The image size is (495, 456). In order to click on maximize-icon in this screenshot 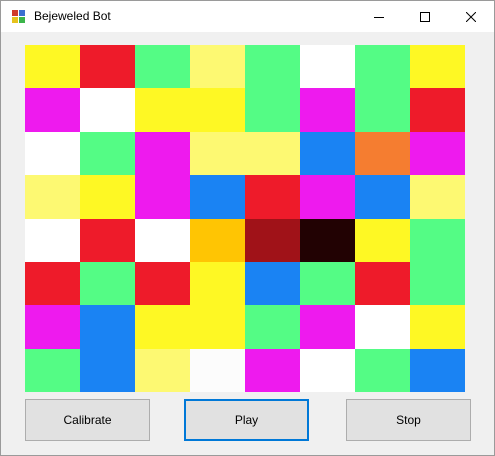, I will do `click(425, 16)`.